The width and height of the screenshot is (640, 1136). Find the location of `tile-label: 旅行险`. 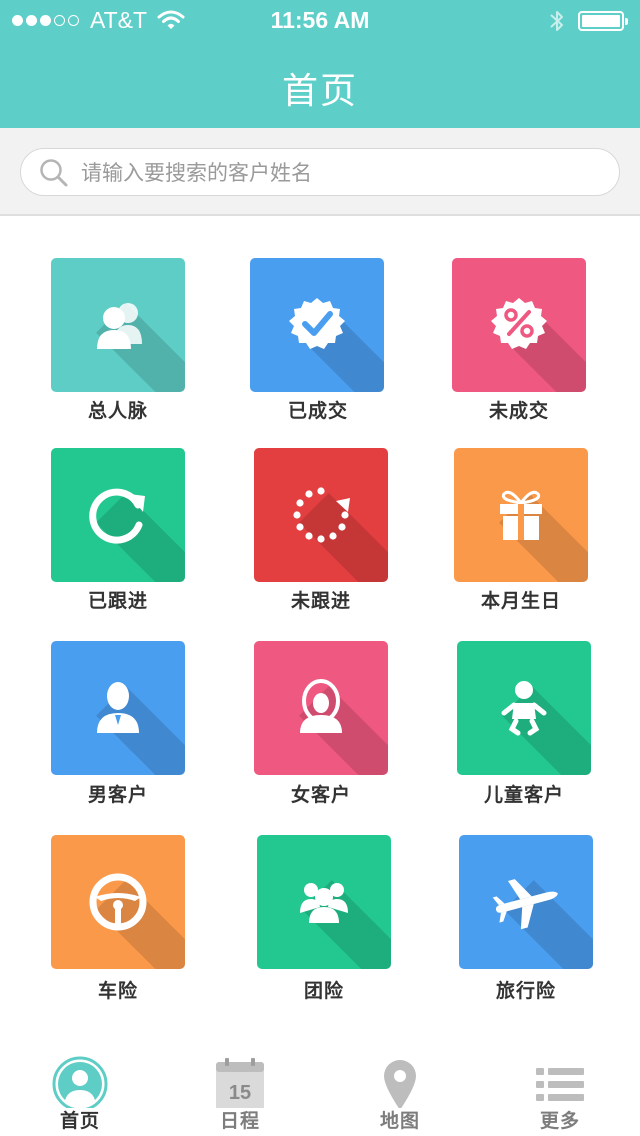

tile-label: 旅行险 is located at coordinates (525, 991).